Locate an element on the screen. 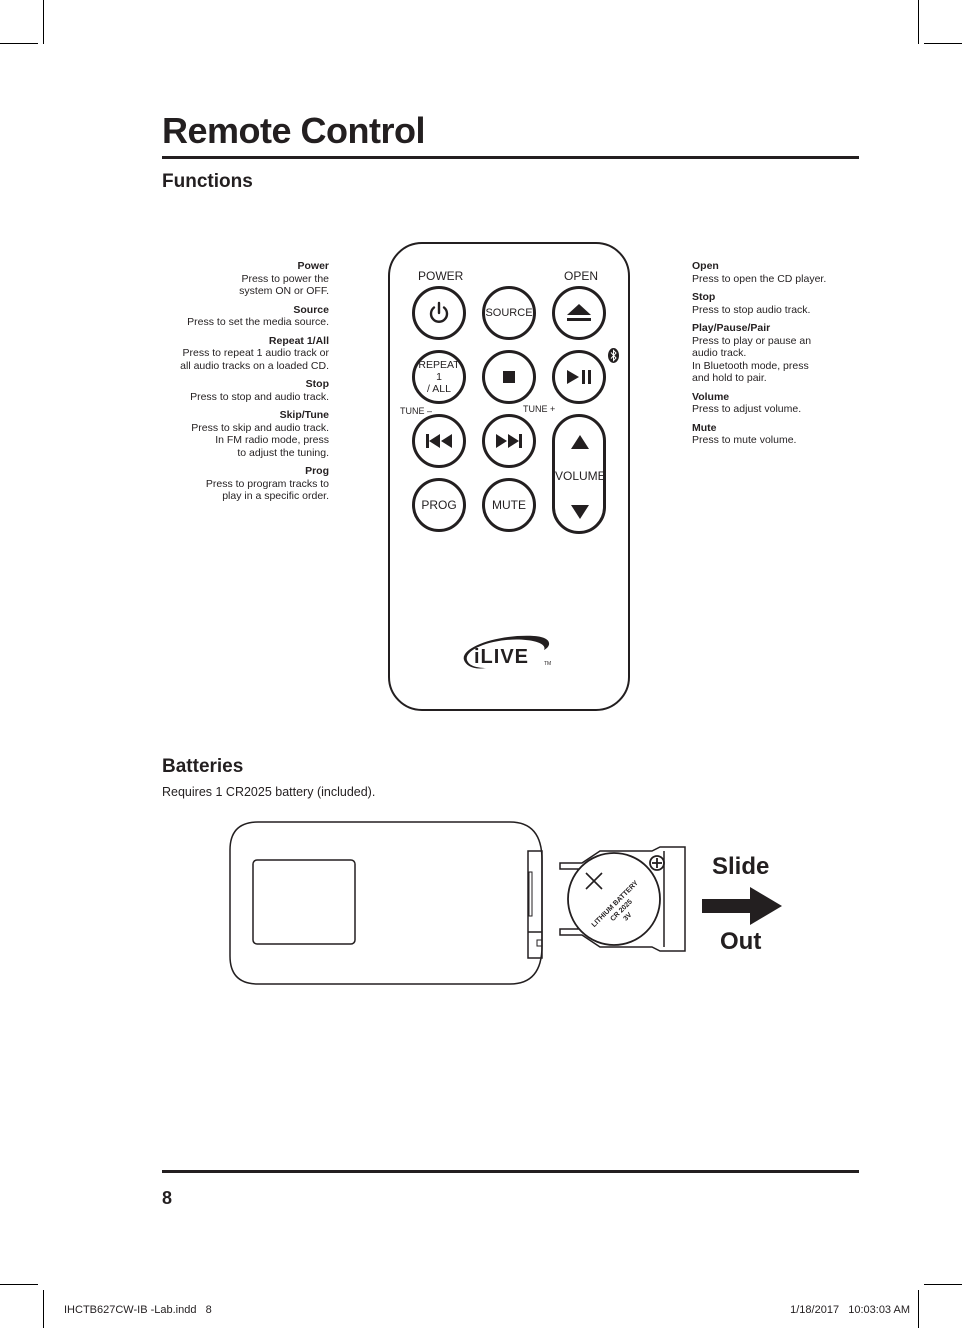 The width and height of the screenshot is (962, 1328). function-desc: audio track. is located at coordinates (719, 353).